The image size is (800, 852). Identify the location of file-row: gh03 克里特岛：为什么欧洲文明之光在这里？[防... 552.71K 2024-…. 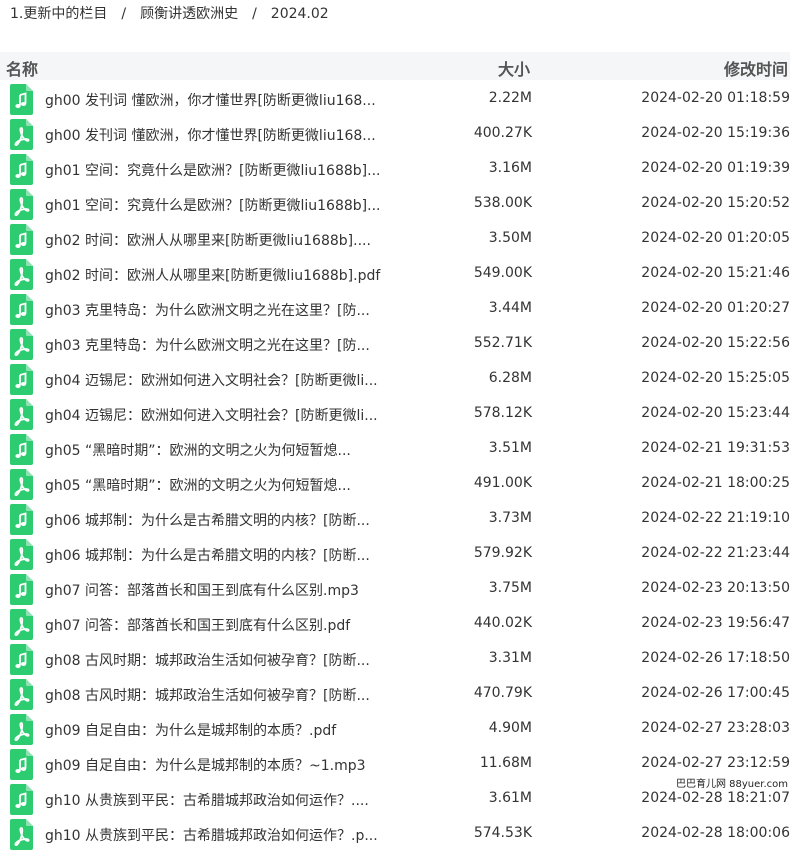
(395, 344).